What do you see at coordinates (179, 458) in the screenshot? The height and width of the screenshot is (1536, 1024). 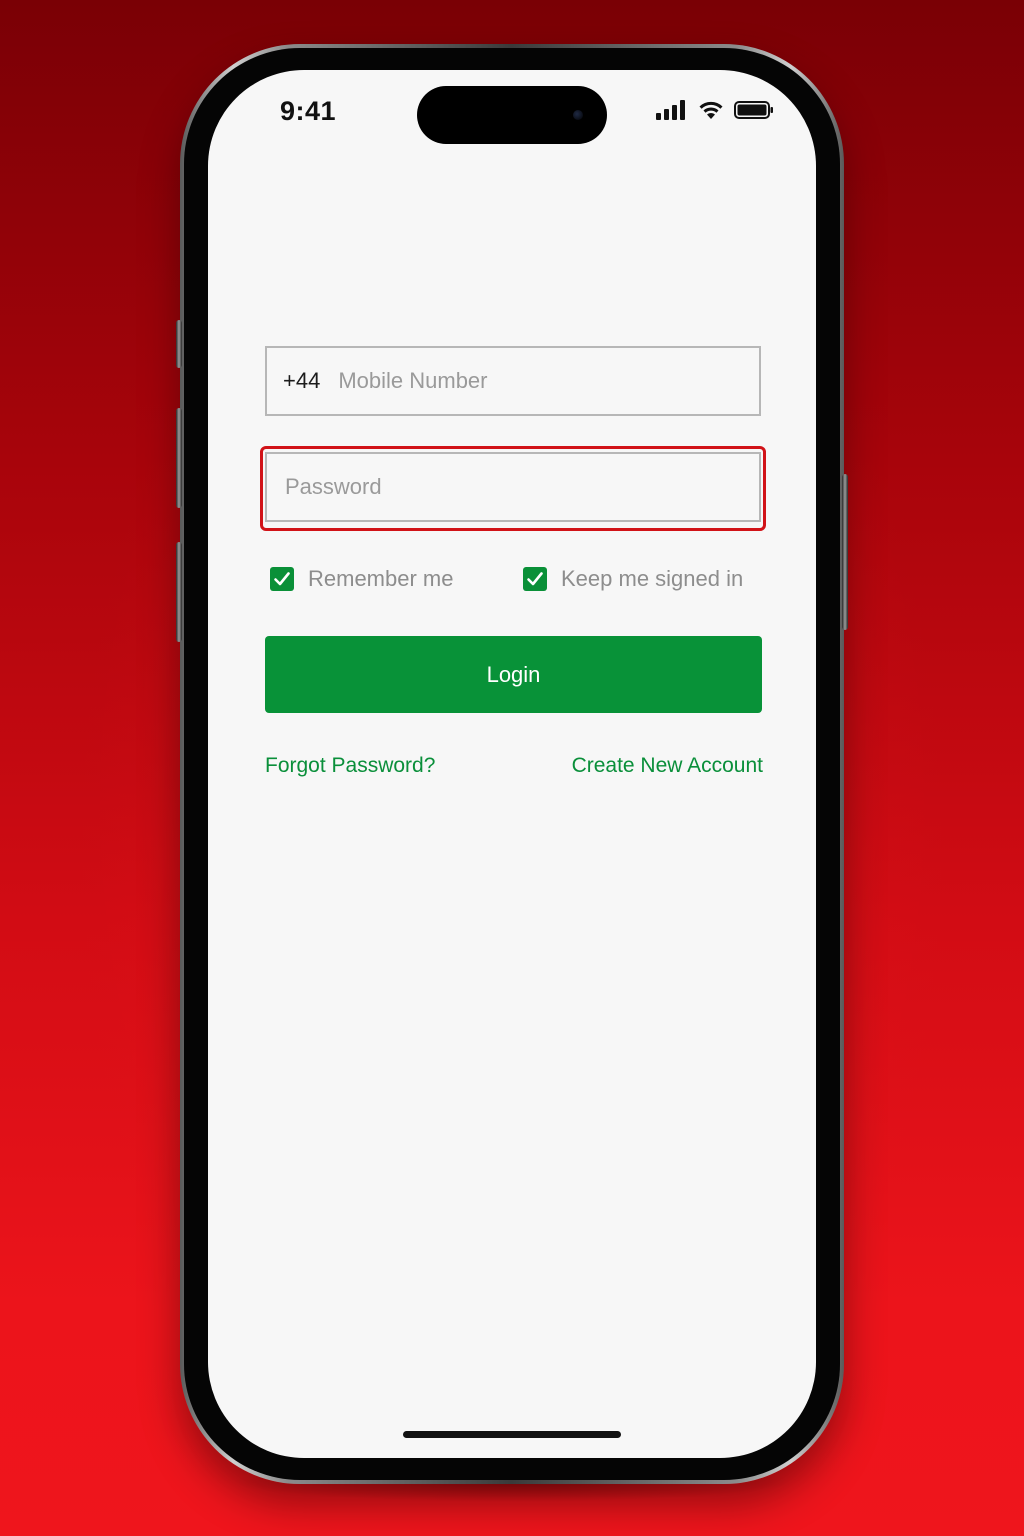 I see `volume-up-button` at bounding box center [179, 458].